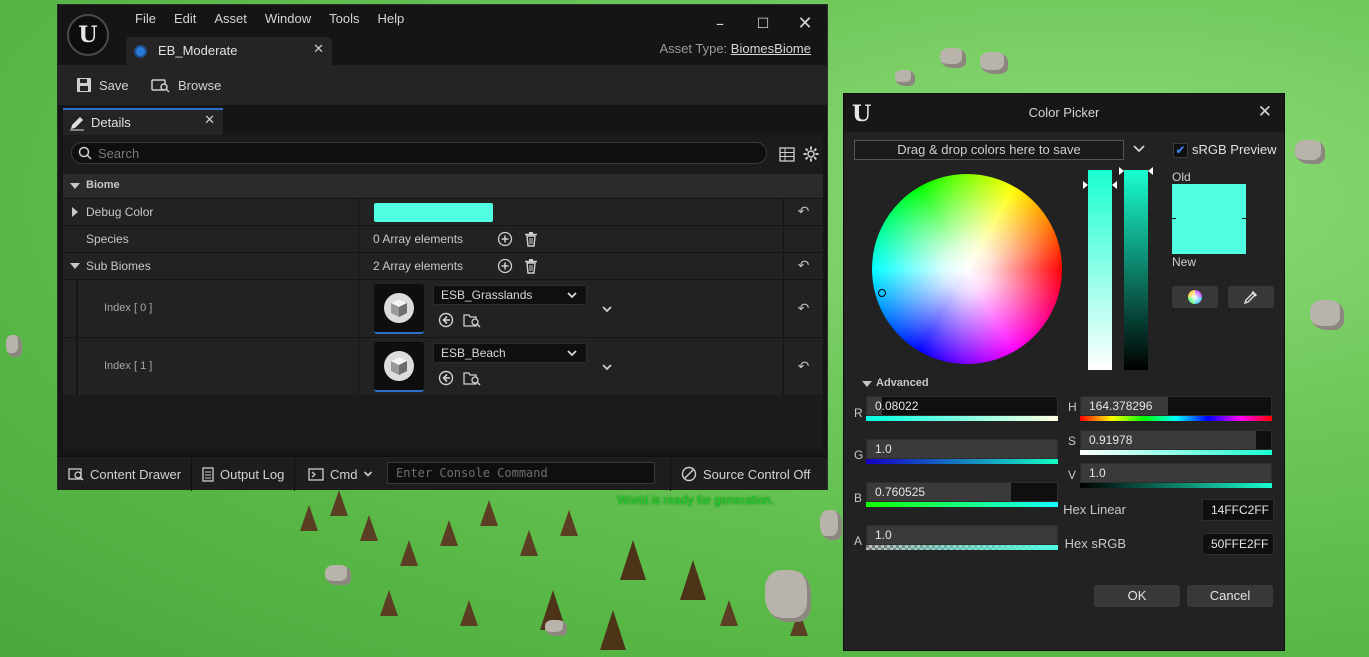 The image size is (1369, 657). Describe the element at coordinates (443, 265) in the screenshot. I see `property-sub-biomes: Sub Biomes 2 Array elements ↶` at that location.